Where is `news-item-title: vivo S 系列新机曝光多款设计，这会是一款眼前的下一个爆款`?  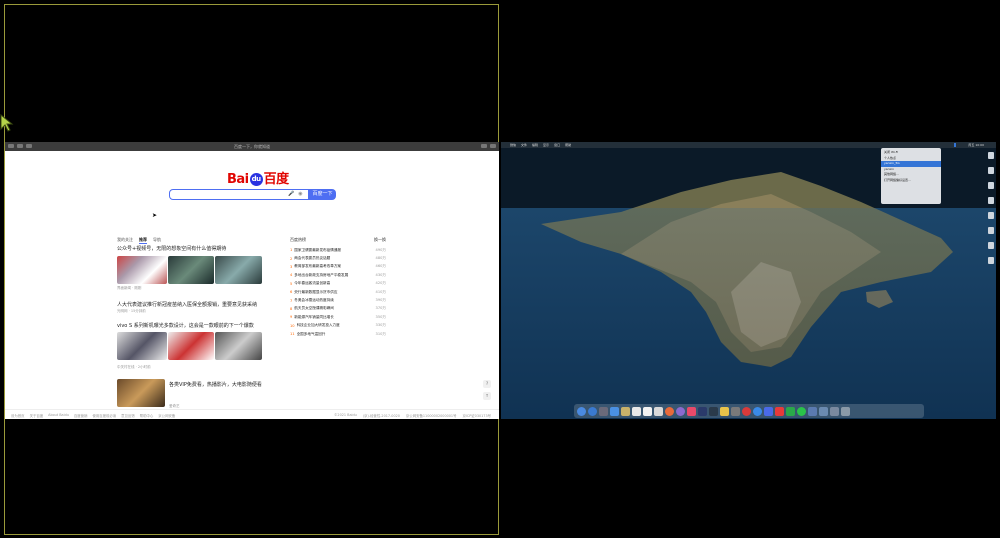
news-item-title: vivo S 系列新机曝光多款设计，这会是一款眼前的下一个爆款 is located at coordinates (185, 325).